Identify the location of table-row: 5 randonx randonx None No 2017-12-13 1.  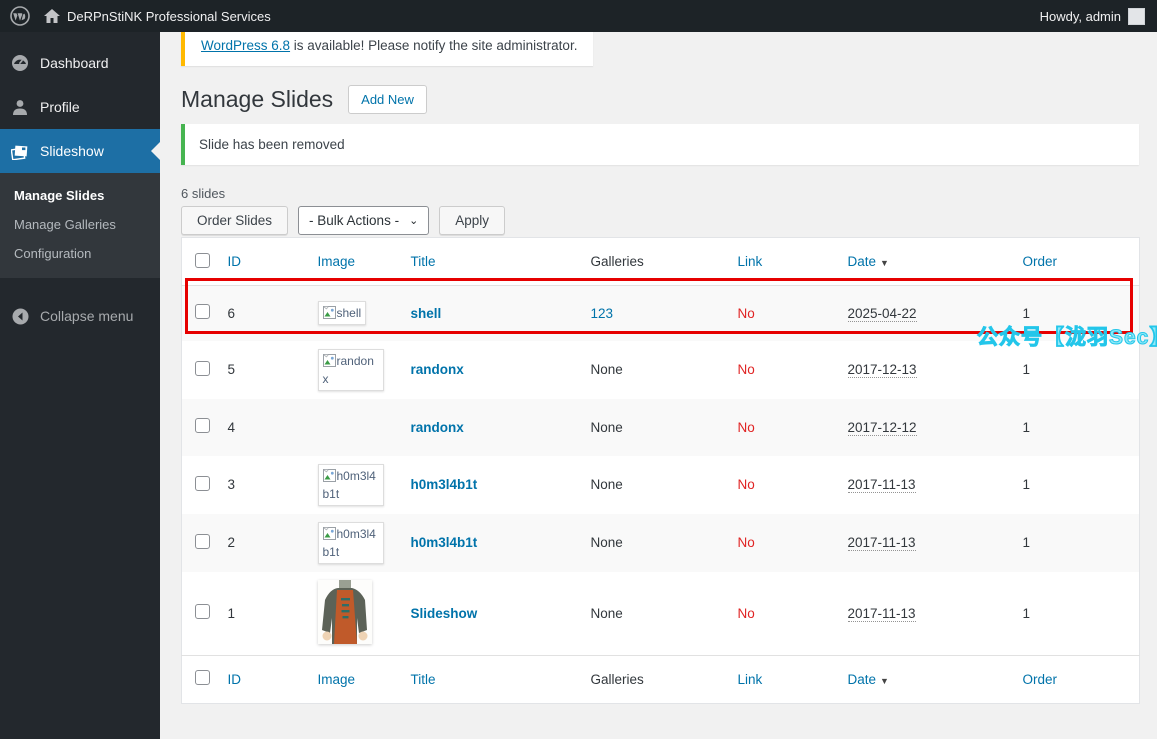
(661, 370).